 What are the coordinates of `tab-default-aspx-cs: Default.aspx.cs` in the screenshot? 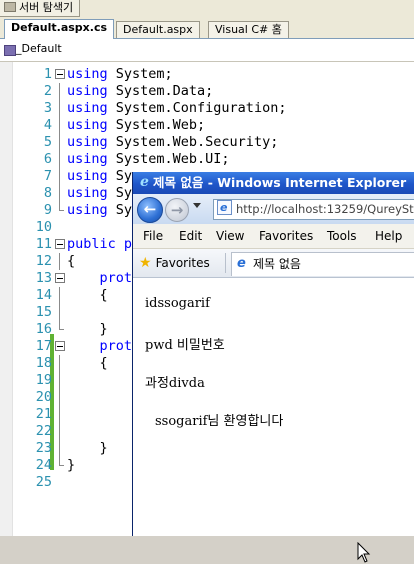 It's located at (59, 29).